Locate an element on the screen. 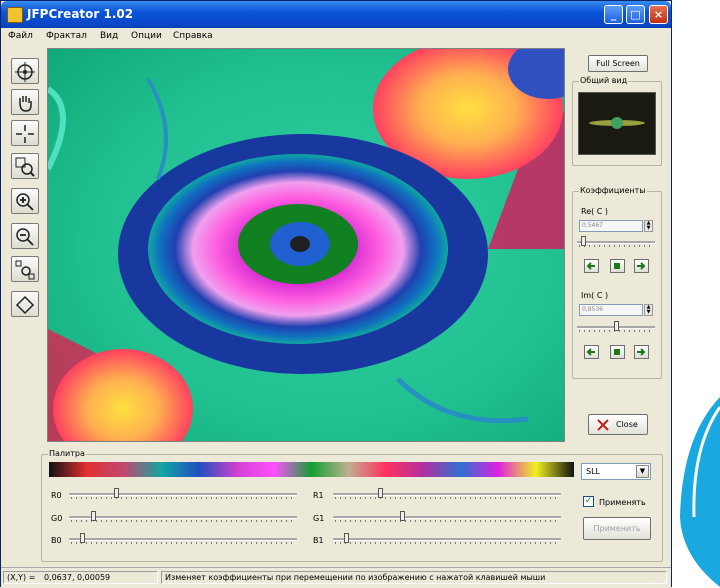 This screenshot has width=720, height=588. x-value: 0,0637 is located at coordinates (57, 577).